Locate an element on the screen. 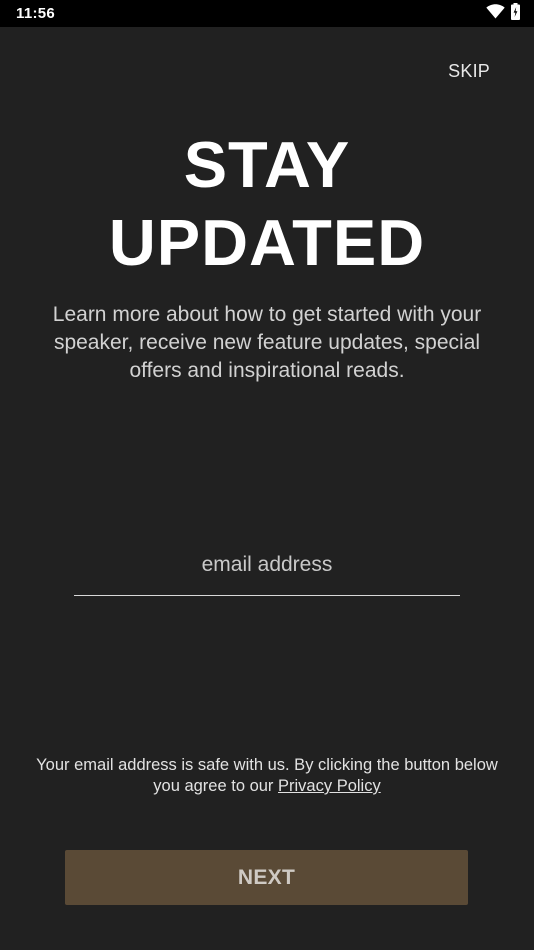  page-title-line-2: UPDATED is located at coordinates (267, 242).